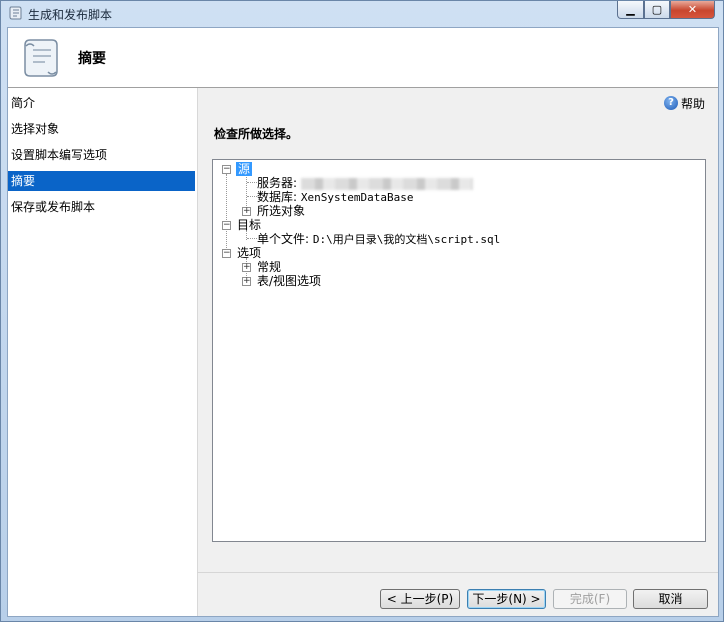 This screenshot has height=622, width=724. I want to click on tree-node-single-file: 单个文件: D:\用户目录\我的文档\script.sql, so click(378, 239).